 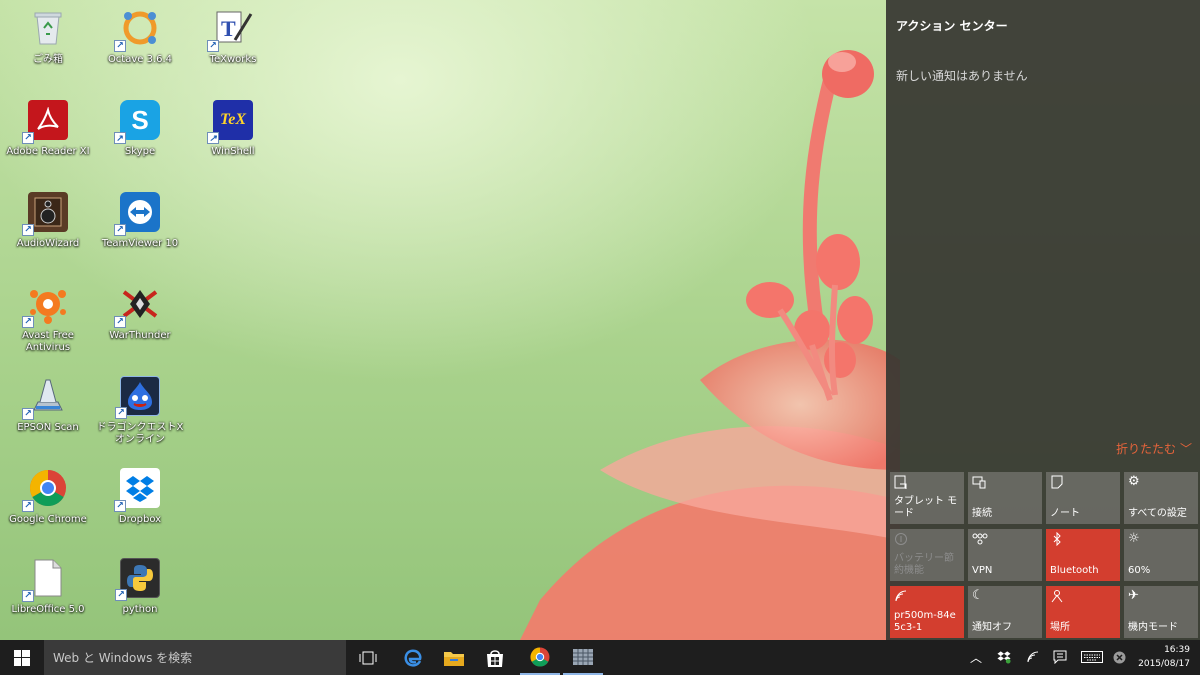 What do you see at coordinates (1161, 555) in the screenshot?
I see `quick-action-brightness: ☼ 60%` at bounding box center [1161, 555].